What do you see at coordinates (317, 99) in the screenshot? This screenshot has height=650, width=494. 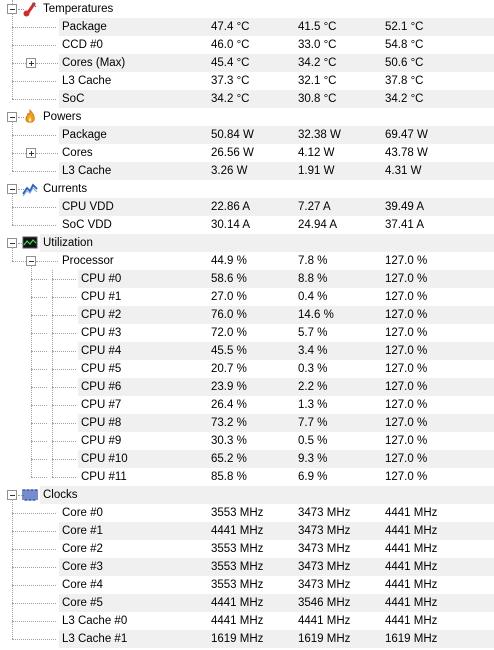 I see `minimum-value: 30.8 °C` at bounding box center [317, 99].